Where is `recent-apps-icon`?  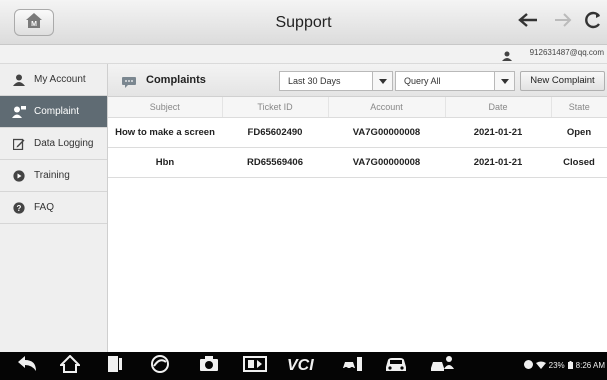 recent-apps-icon is located at coordinates (115, 366).